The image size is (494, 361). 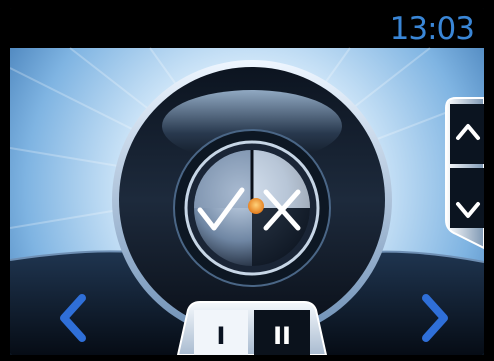 I want to click on nav-right-button, so click(x=434, y=316).